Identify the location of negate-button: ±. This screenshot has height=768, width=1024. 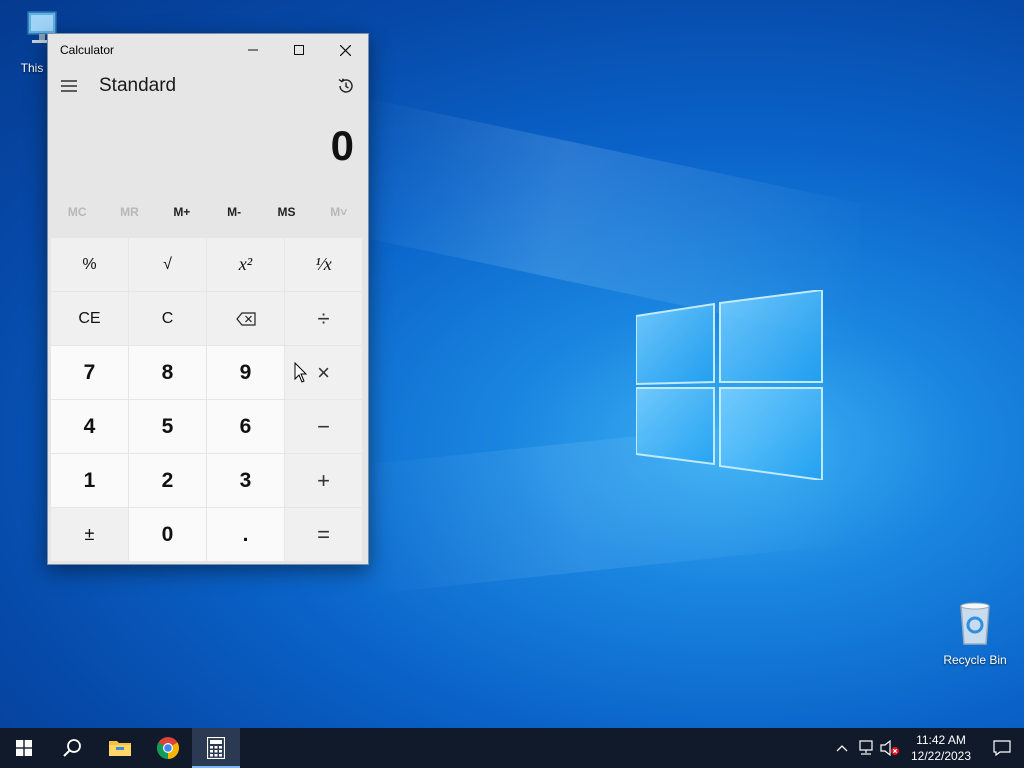
(89, 534).